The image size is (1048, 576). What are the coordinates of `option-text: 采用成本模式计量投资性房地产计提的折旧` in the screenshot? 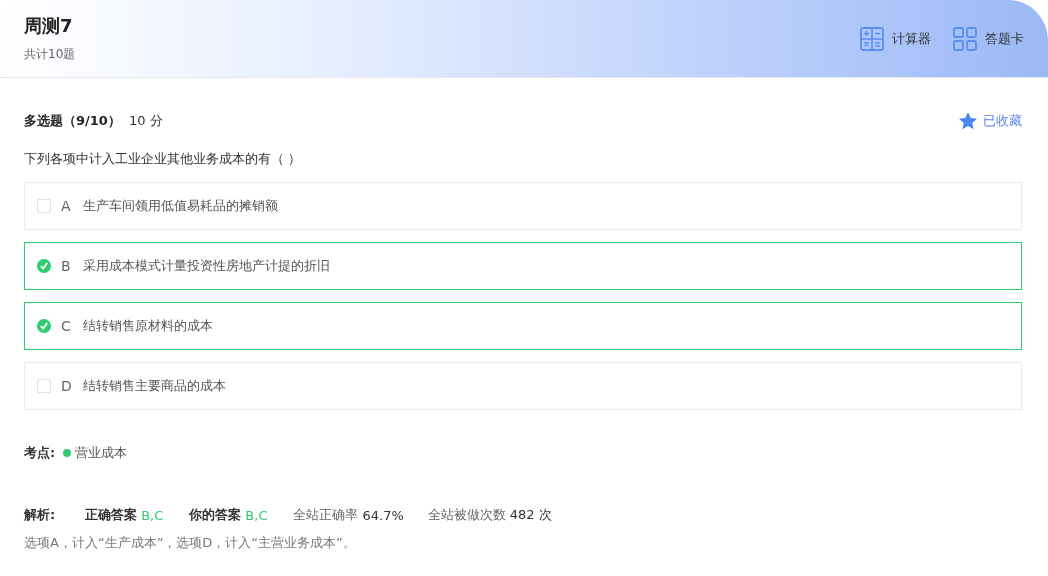 It's located at (206, 266).